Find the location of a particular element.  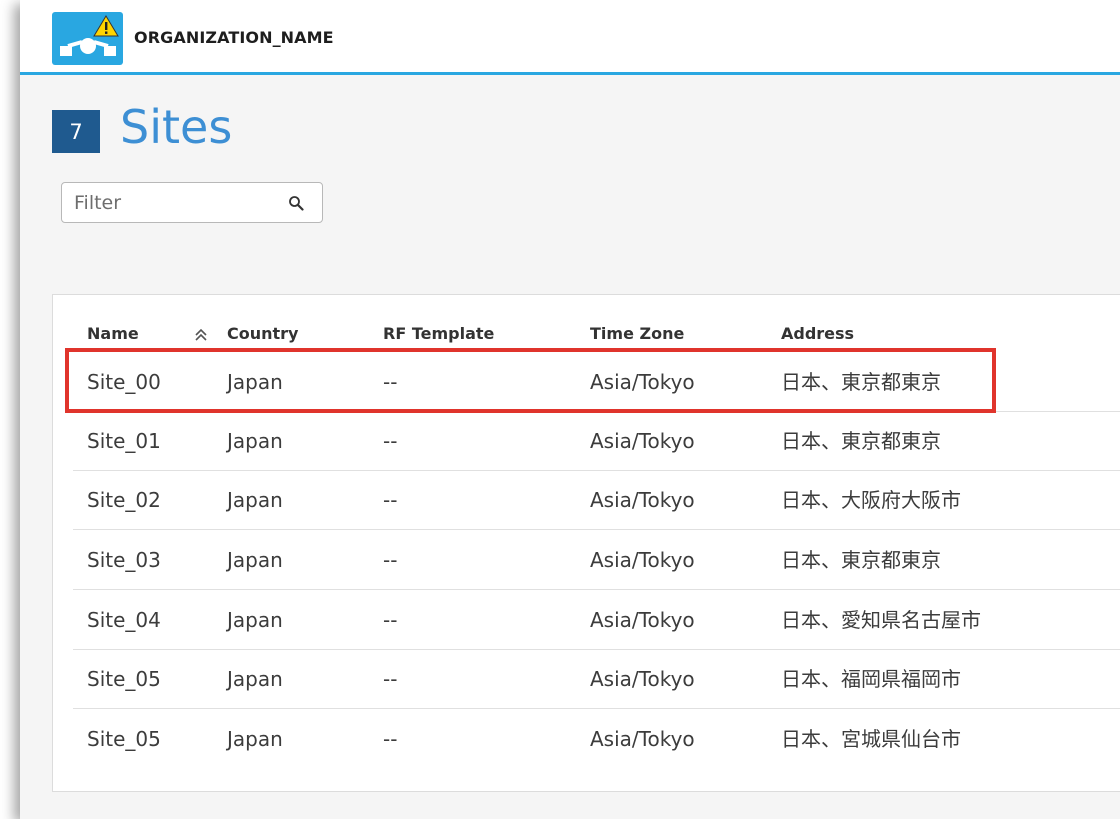

top-bar: ORGANIZATION_NAME is located at coordinates (570, 37).